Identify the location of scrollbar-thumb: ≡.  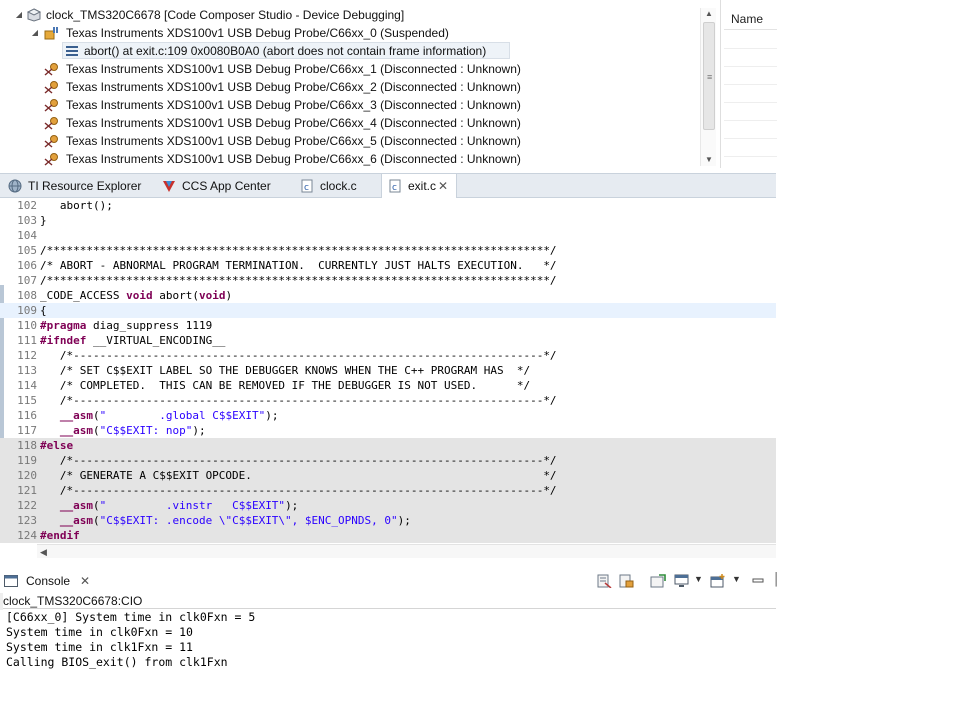
(709, 76).